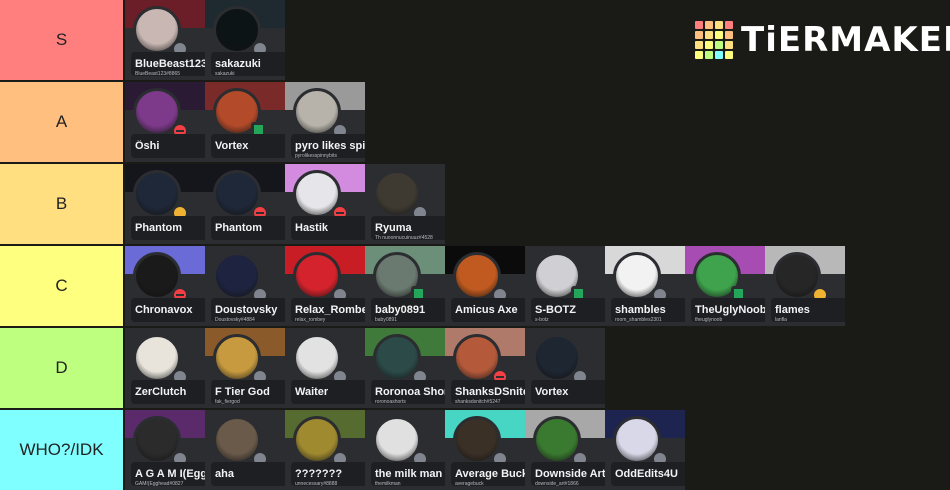 The width and height of the screenshot is (950, 490). Describe the element at coordinates (390, 402) in the screenshot. I see `username-tag: roronoashorts` at that location.